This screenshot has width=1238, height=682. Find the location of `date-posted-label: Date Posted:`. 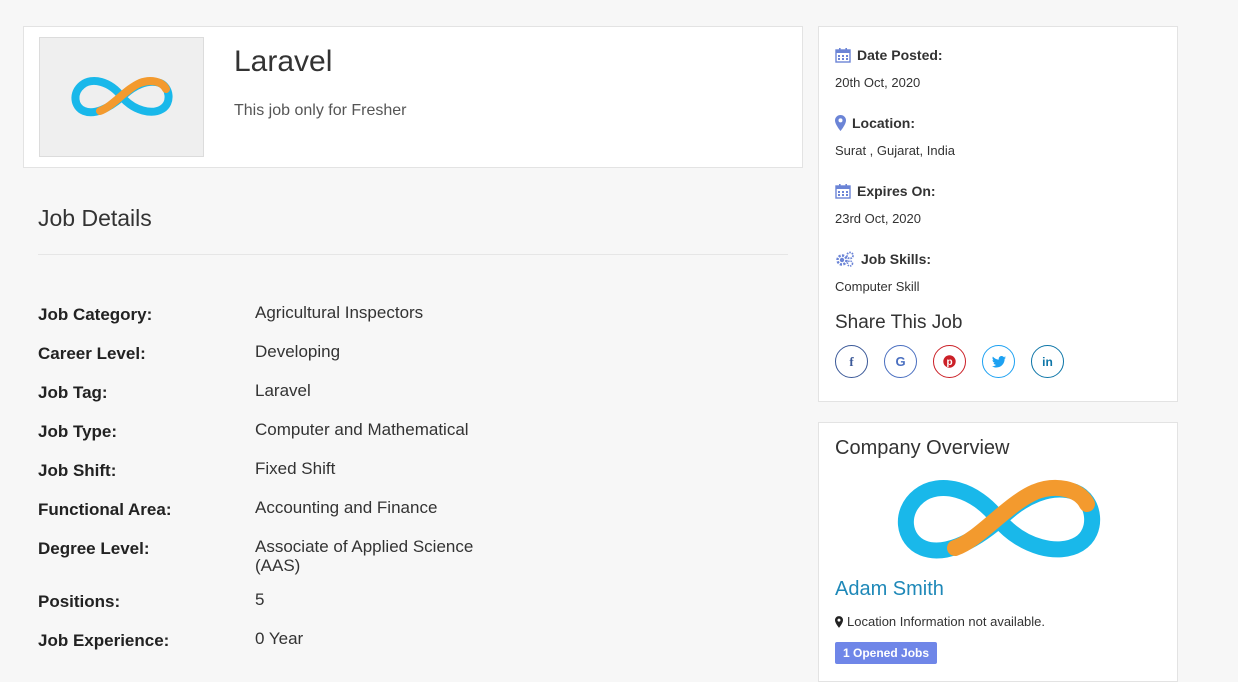

date-posted-label: Date Posted: is located at coordinates (900, 55).